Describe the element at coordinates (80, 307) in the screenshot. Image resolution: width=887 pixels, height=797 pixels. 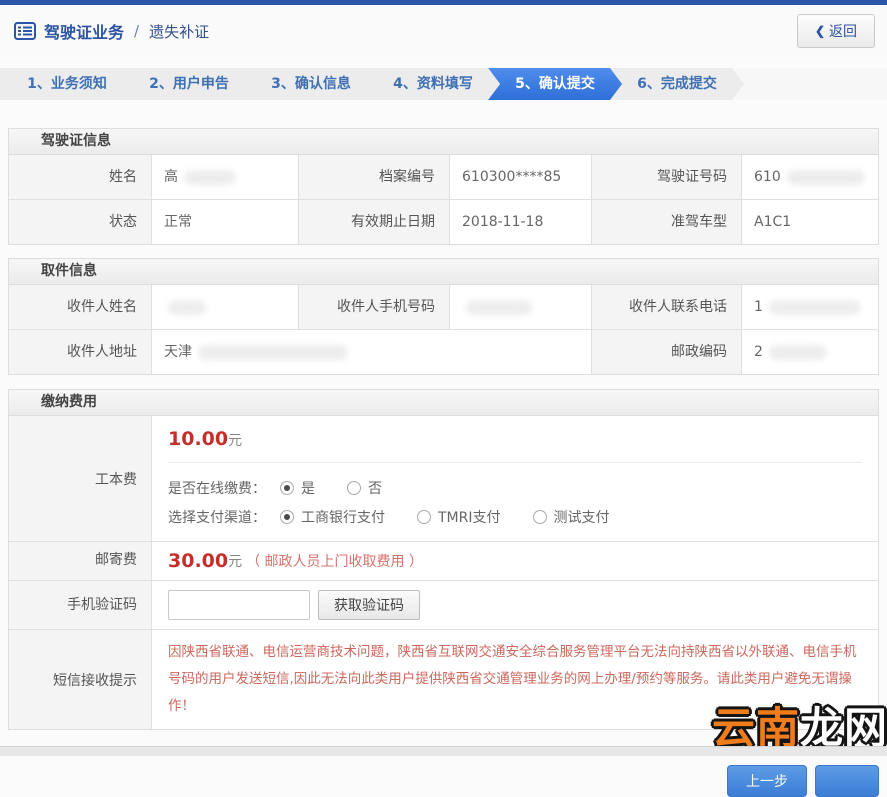
I see `recipient-name-label: 收件人姓名` at that location.